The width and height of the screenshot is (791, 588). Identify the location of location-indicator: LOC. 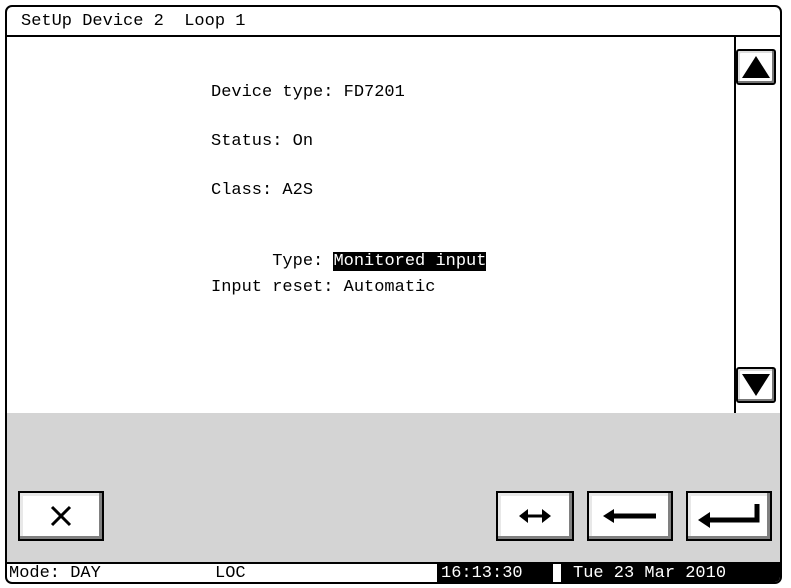
(230, 573).